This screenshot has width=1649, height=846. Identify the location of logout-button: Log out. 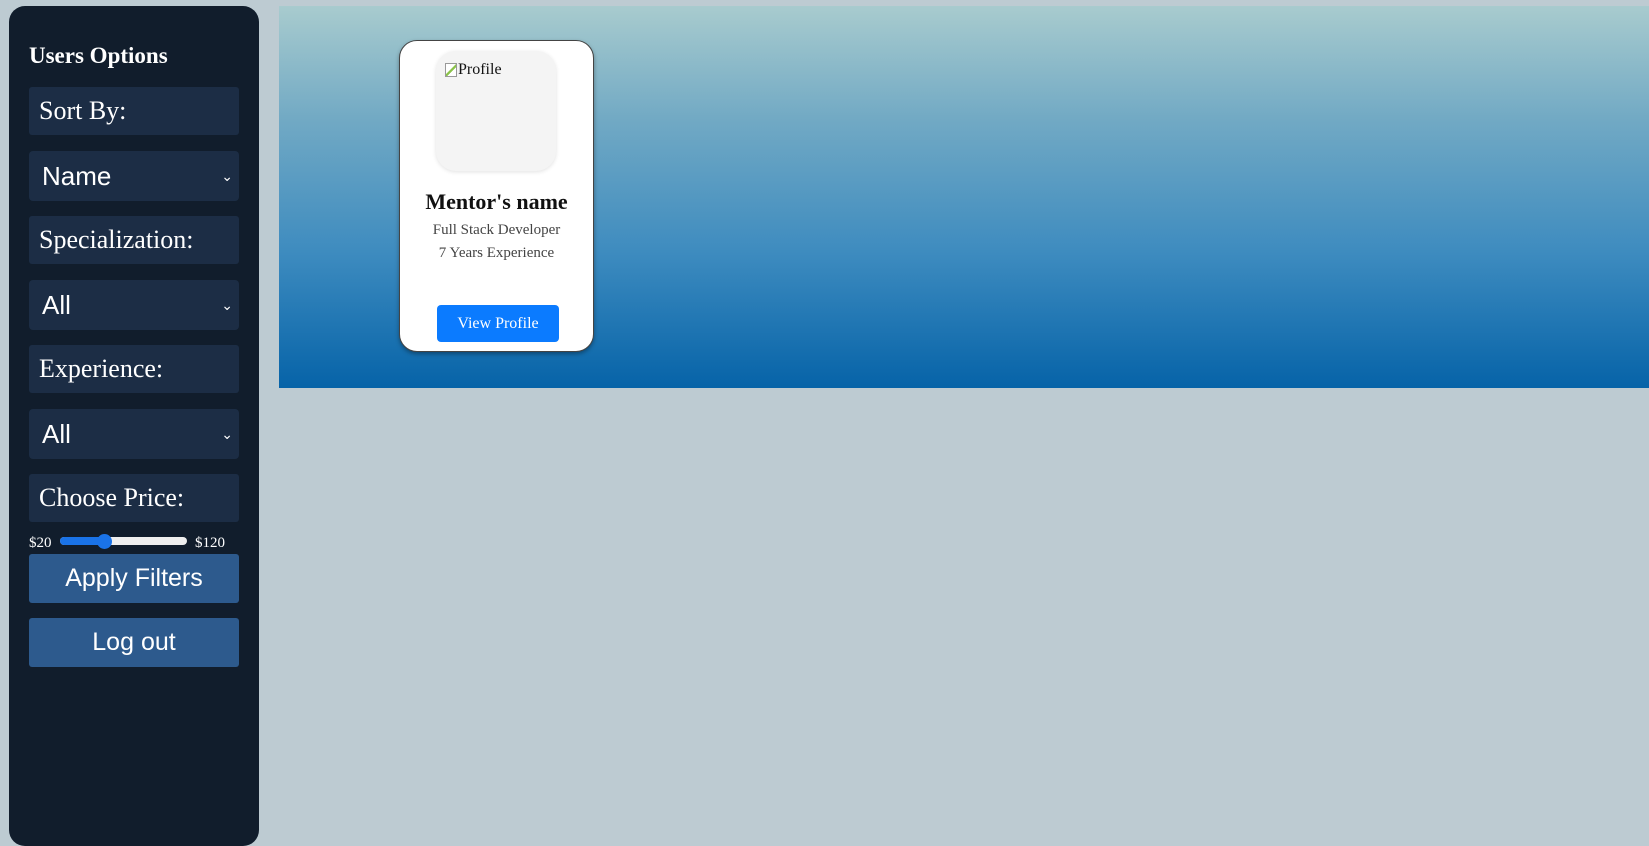
(134, 642).